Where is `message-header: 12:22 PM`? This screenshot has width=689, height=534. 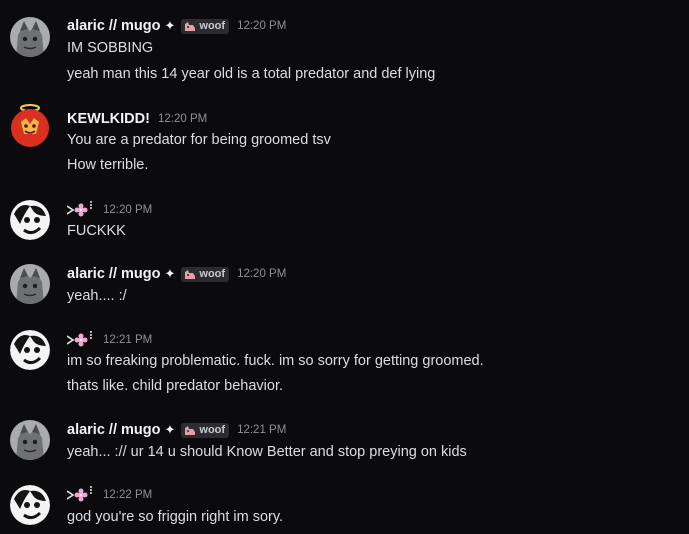 message-header: 12:22 PM is located at coordinates (109, 495).